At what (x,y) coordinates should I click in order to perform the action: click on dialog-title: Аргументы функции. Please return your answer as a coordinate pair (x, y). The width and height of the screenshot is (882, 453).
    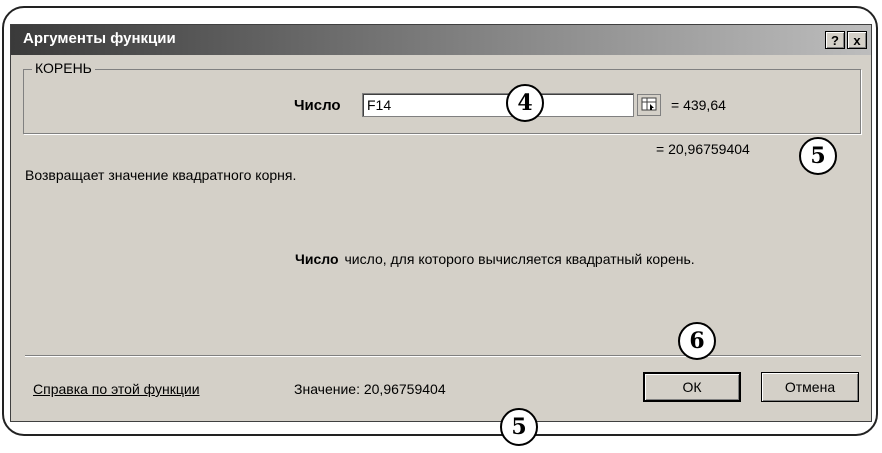
    Looking at the image, I should click on (99, 38).